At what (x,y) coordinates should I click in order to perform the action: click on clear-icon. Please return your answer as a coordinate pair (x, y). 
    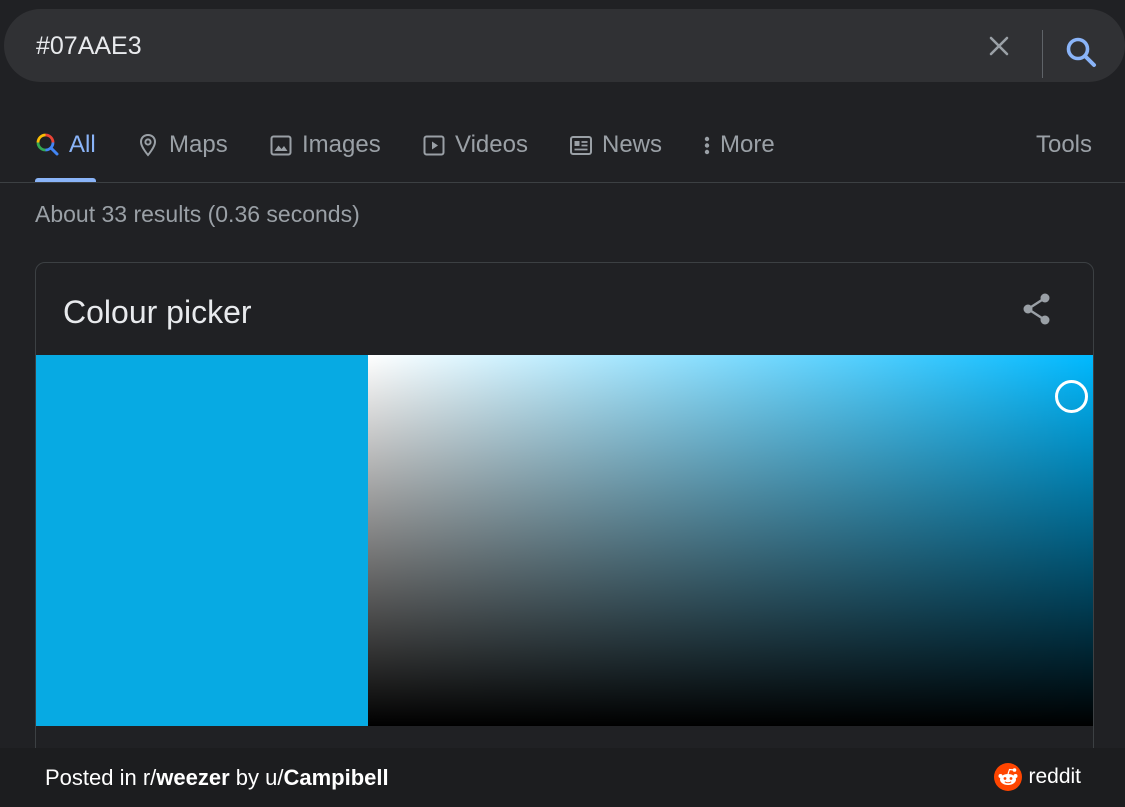
    Looking at the image, I should click on (999, 46).